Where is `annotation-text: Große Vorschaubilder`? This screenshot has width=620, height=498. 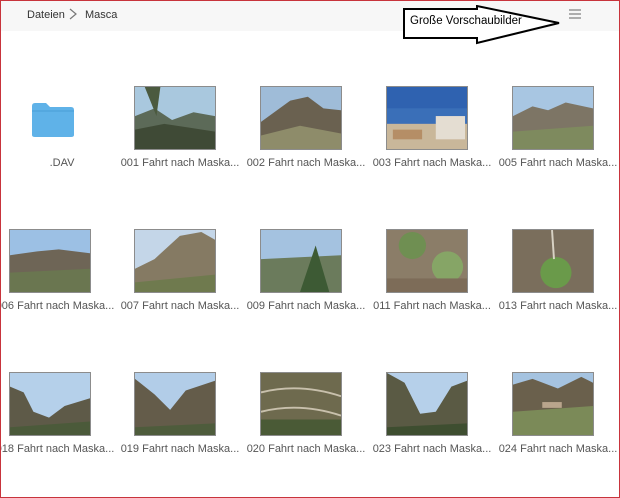
annotation-text: Große Vorschaubilder is located at coordinates (466, 21).